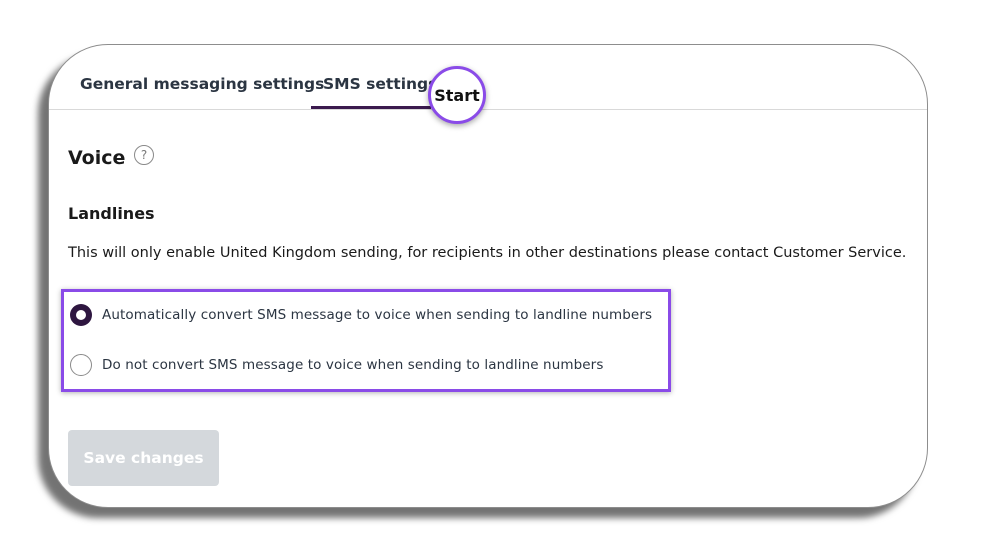  I want to click on question-mark-circle-icon: ?, so click(144, 155).